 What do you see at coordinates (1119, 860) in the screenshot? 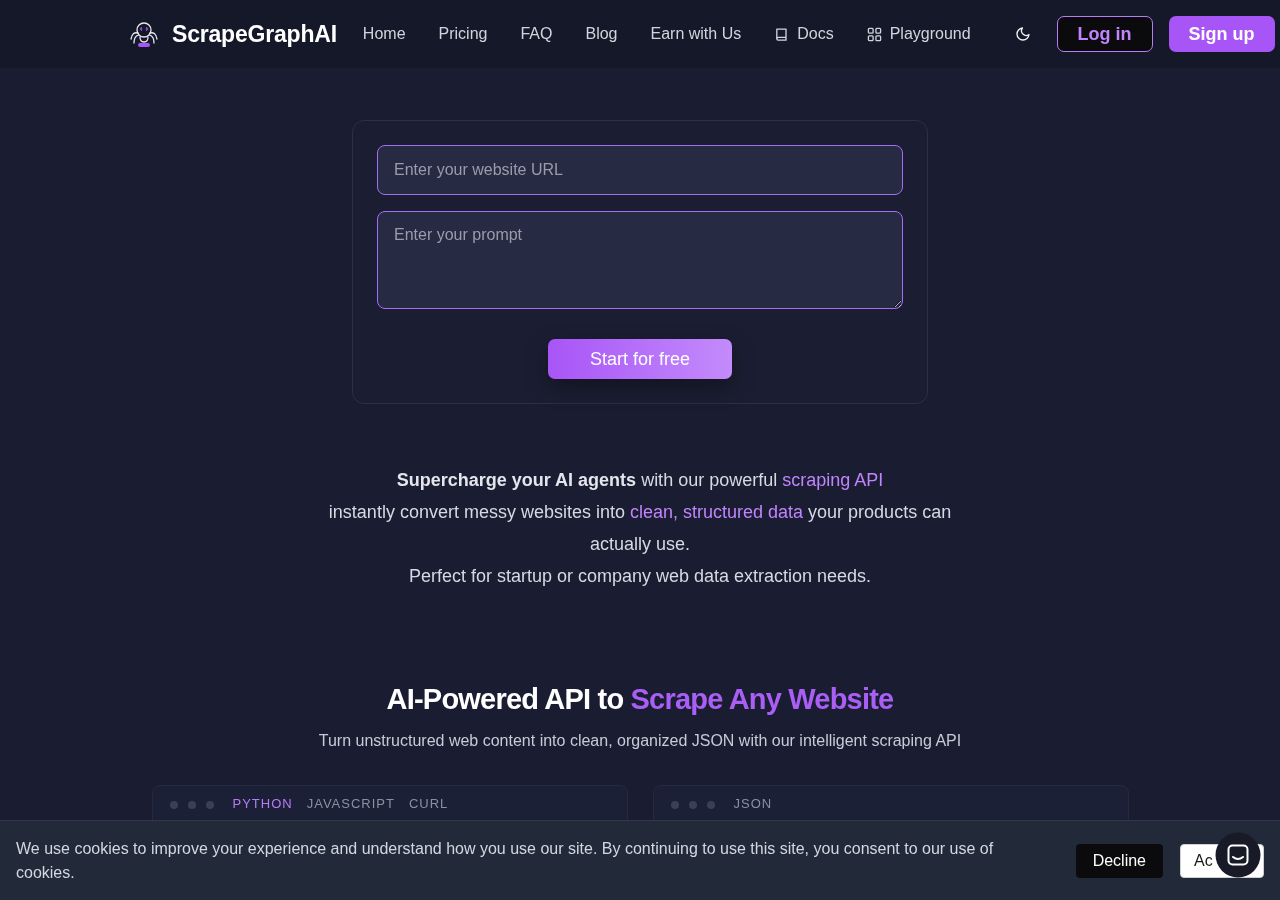
I see `decline-button: Decline` at bounding box center [1119, 860].